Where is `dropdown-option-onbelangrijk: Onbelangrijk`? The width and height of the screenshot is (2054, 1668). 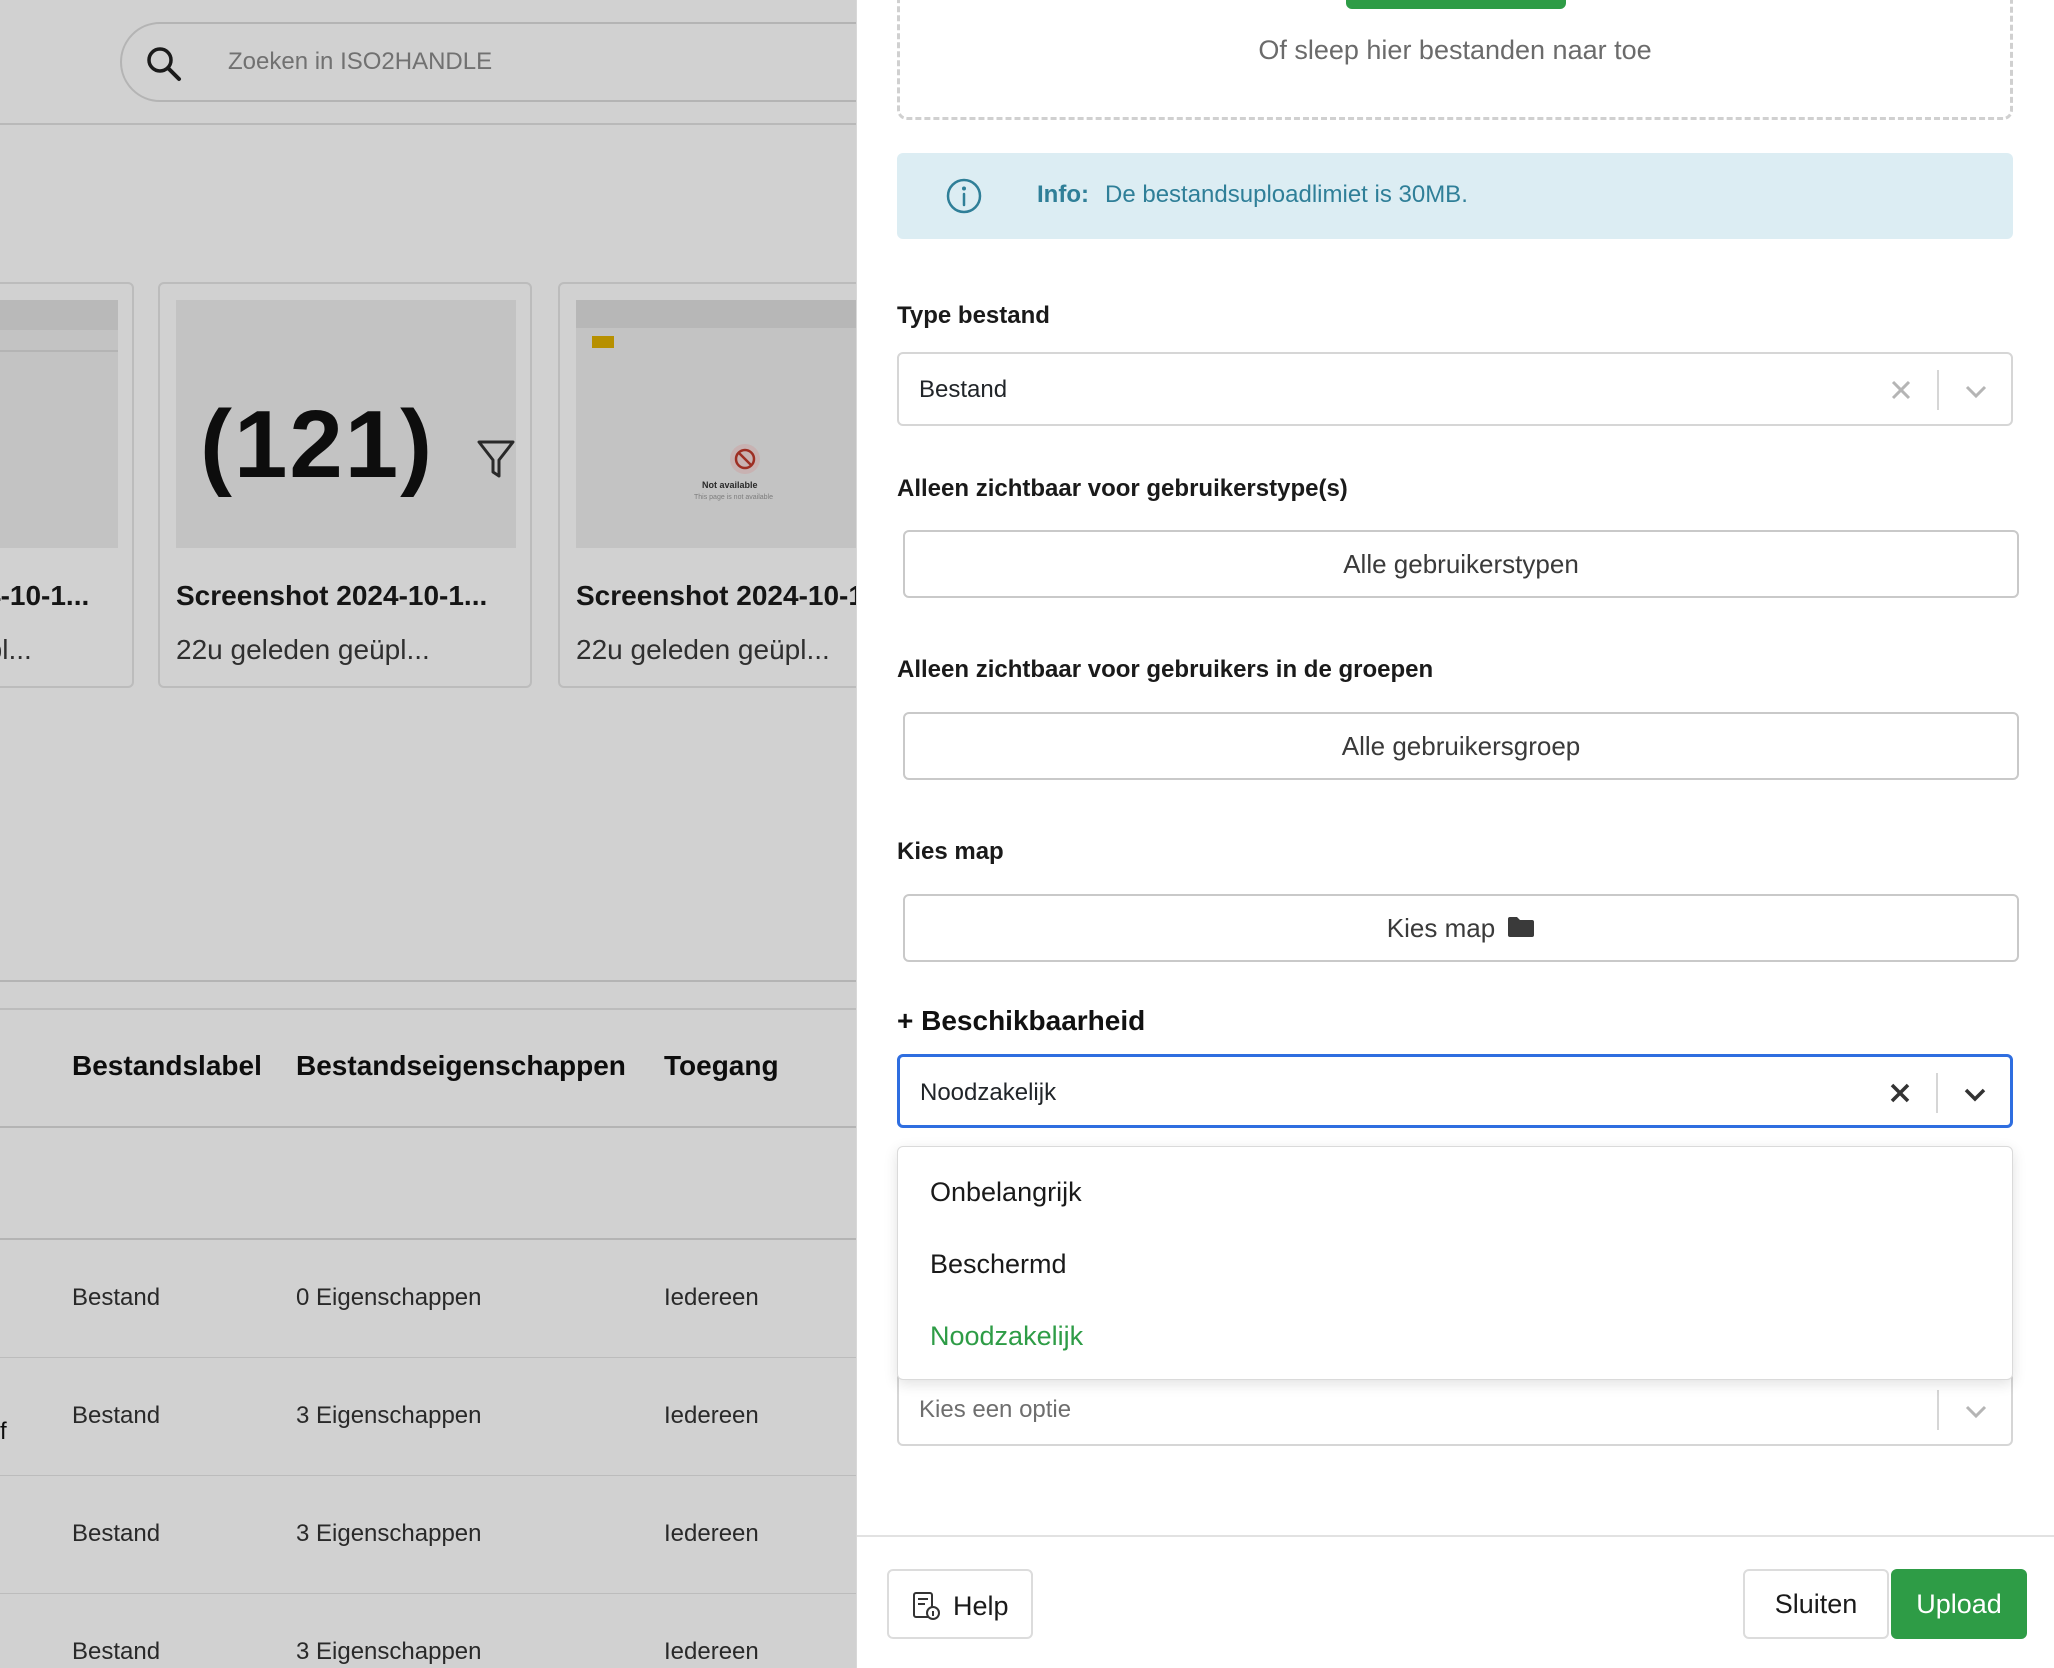 dropdown-option-onbelangrijk: Onbelangrijk is located at coordinates (1006, 1192).